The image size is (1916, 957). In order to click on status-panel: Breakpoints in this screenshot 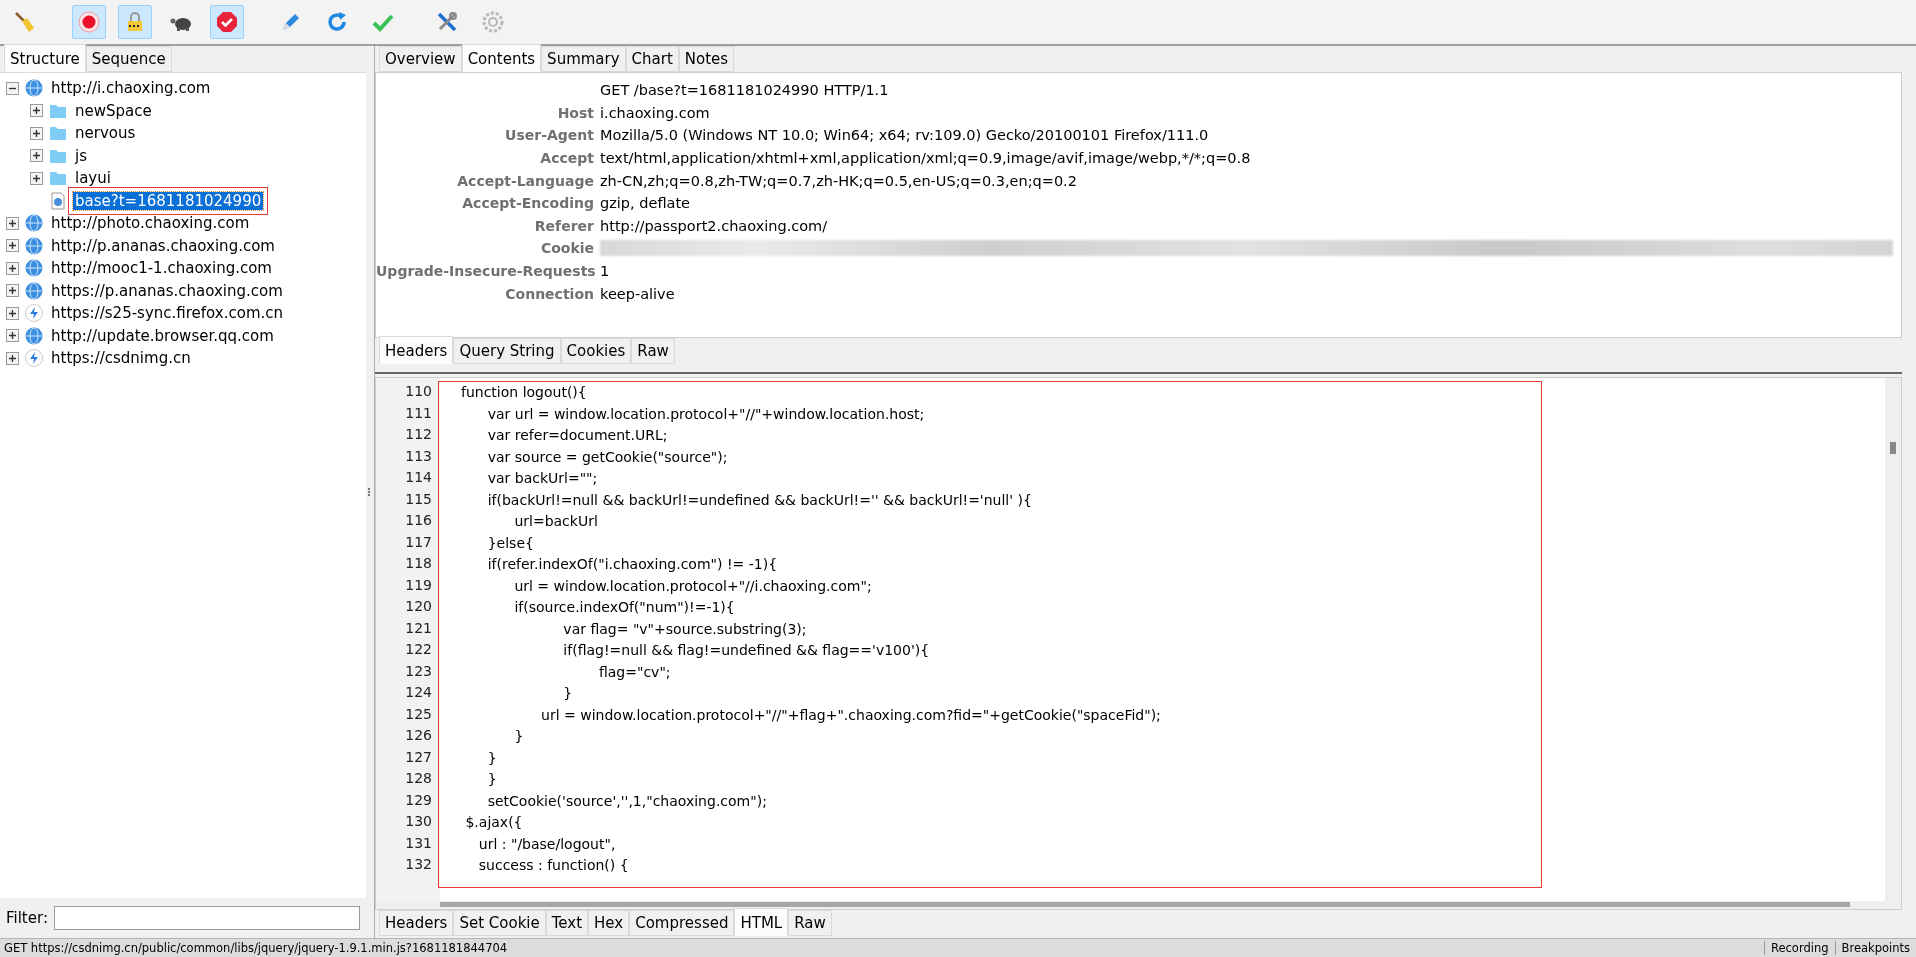, I will do `click(1875, 948)`.